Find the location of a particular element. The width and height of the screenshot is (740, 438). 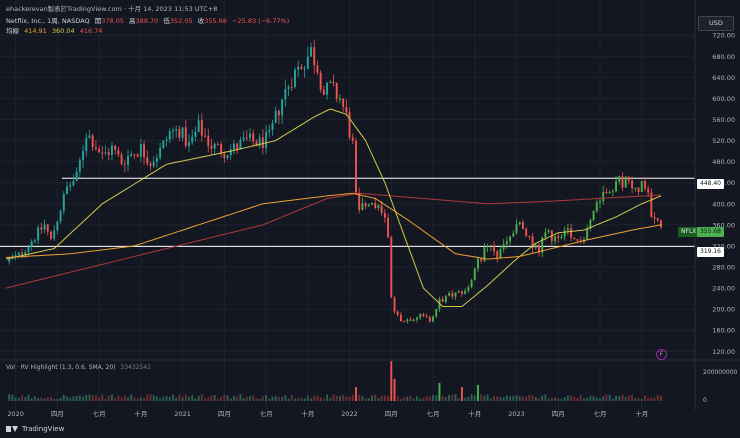

price-tick-label: 240.00 is located at coordinates (723, 289).